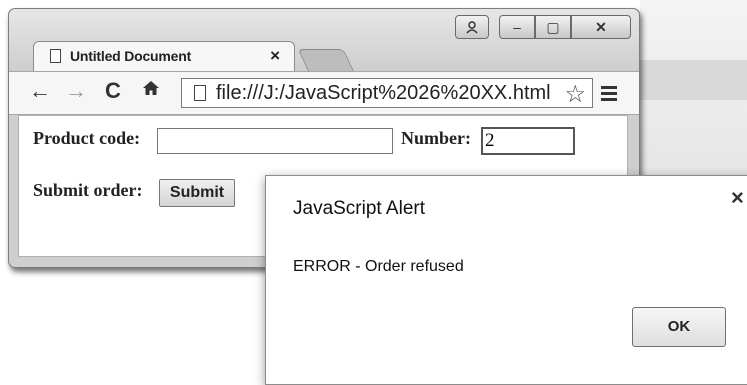  I want to click on url-text: file:///J:/JavaScript%2026%20XX.html, so click(387, 93).